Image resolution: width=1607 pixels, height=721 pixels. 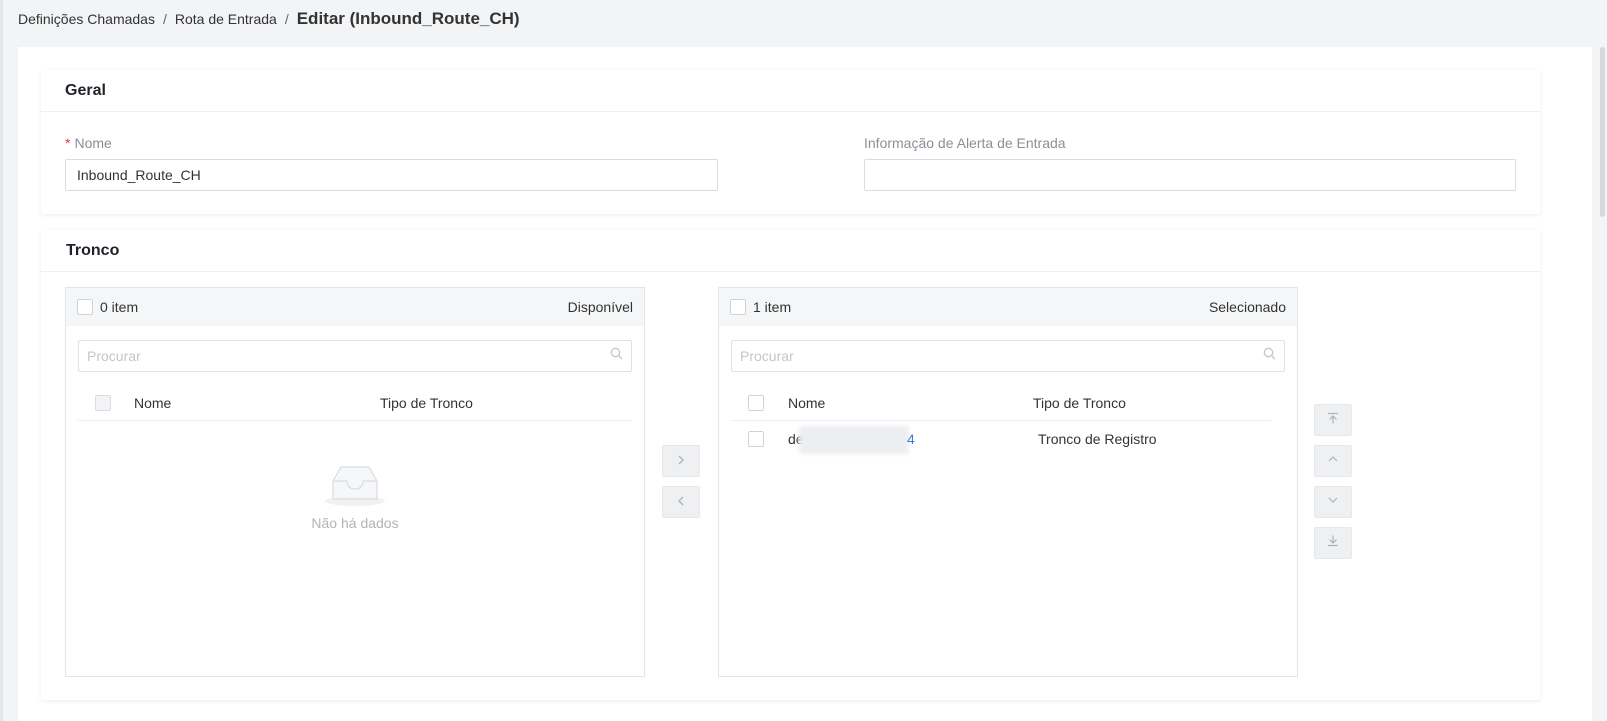 What do you see at coordinates (1001, 403) in the screenshot?
I see `selected-table-header: Nome Tipo de Tronco` at bounding box center [1001, 403].